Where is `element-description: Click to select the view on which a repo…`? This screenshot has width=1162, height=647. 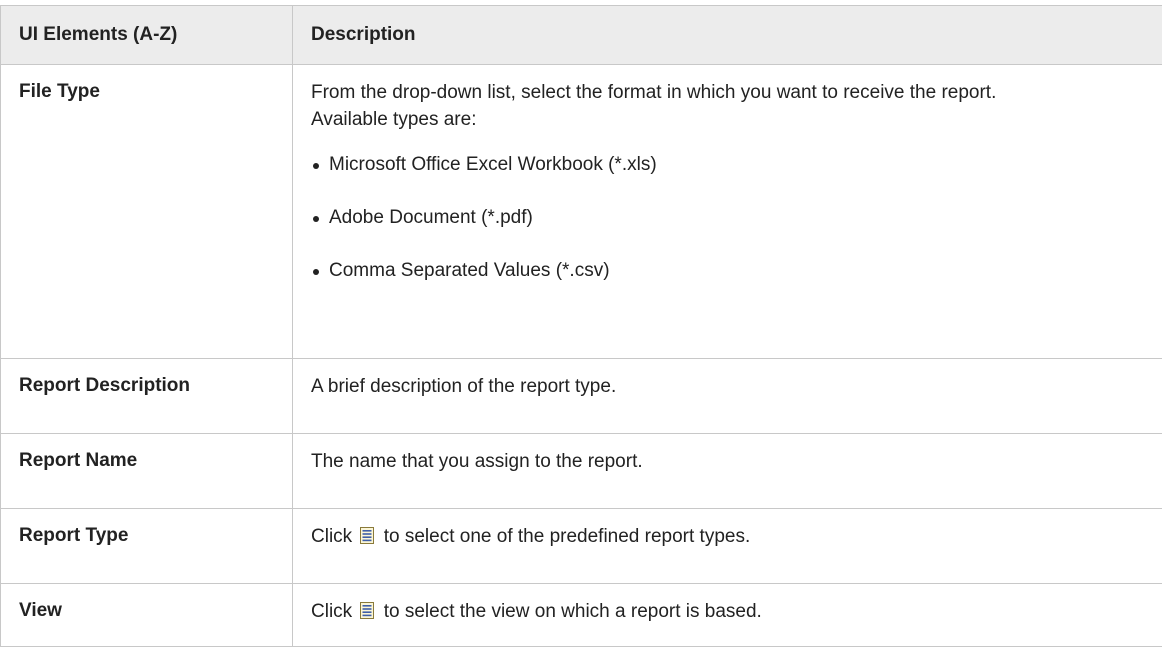 element-description: Click to select the view on which a repo… is located at coordinates (727, 615).